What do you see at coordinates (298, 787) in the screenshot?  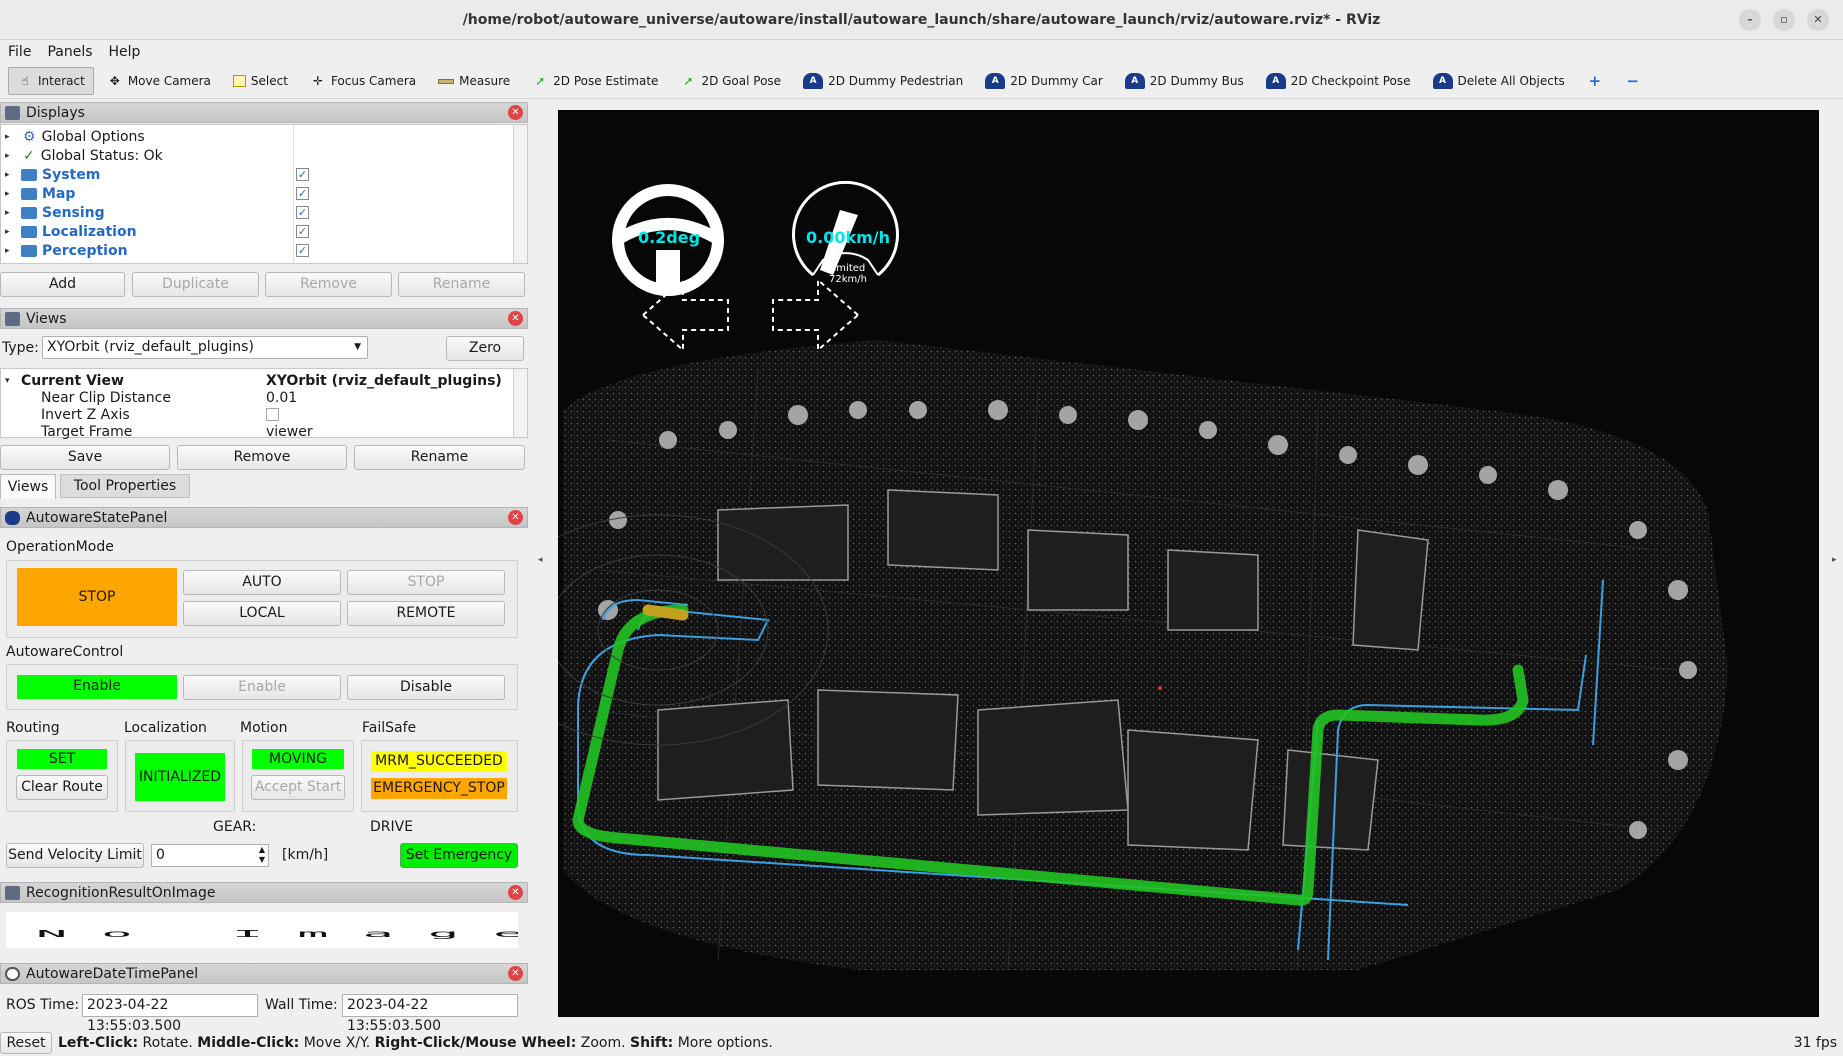 I see `accept-start-button: Accept Start` at bounding box center [298, 787].